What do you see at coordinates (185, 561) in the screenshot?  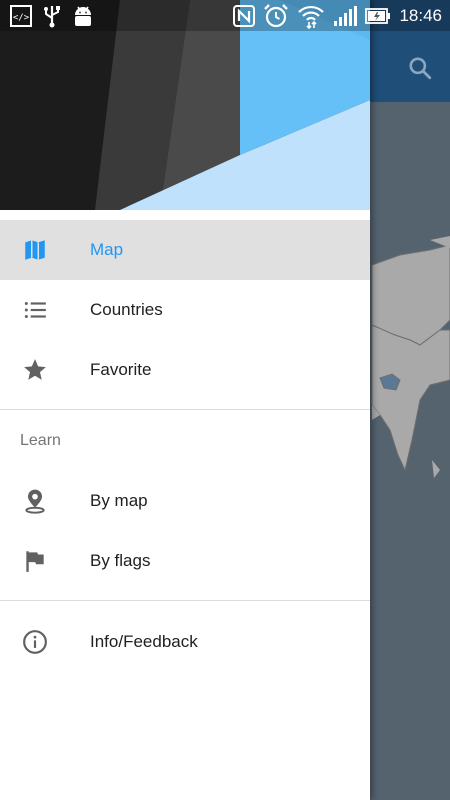 I see `nav-item-by-flags: By flags` at bounding box center [185, 561].